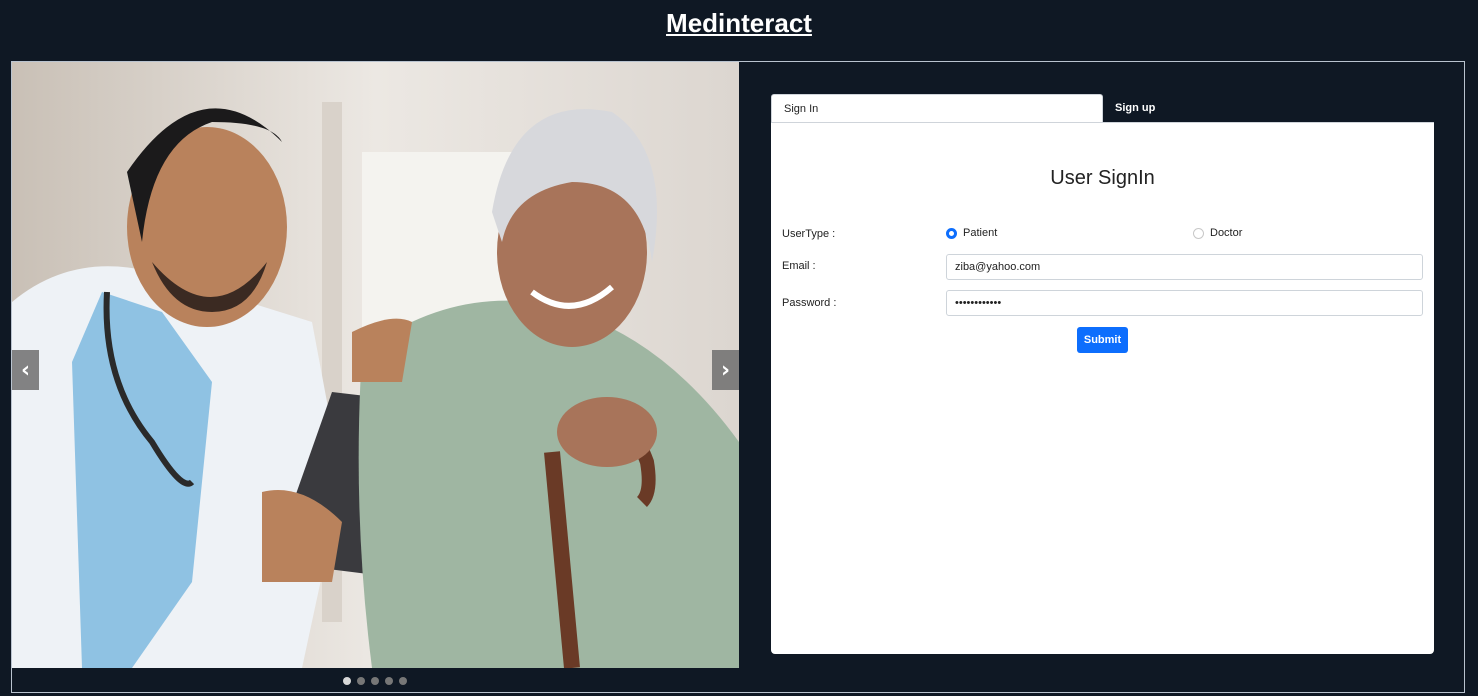  I want to click on doctor-radio, so click(1198, 233).